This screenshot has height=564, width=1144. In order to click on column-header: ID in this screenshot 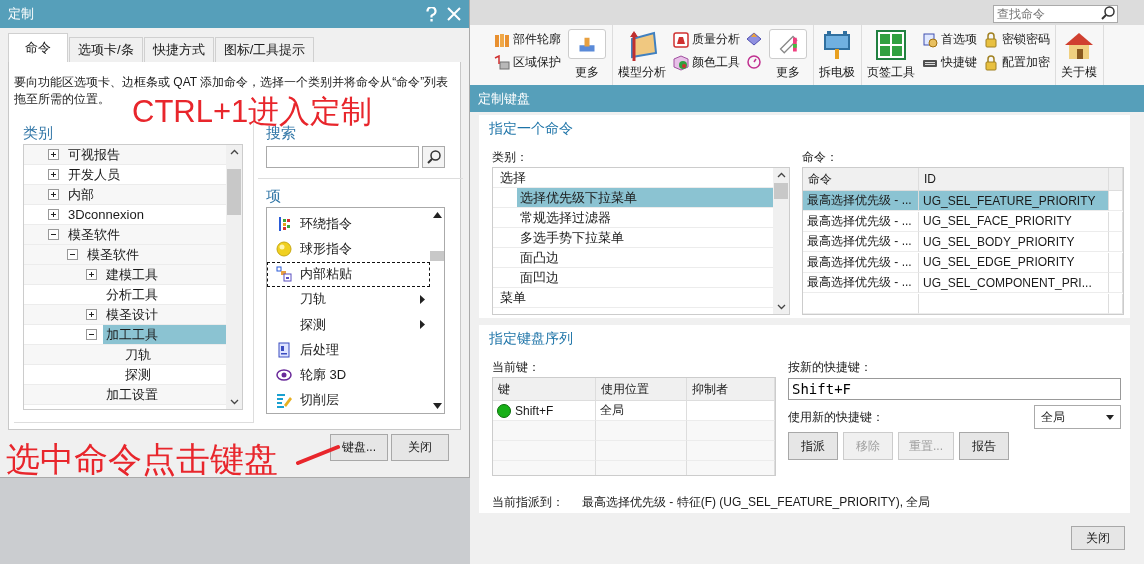, I will do `click(1014, 179)`.